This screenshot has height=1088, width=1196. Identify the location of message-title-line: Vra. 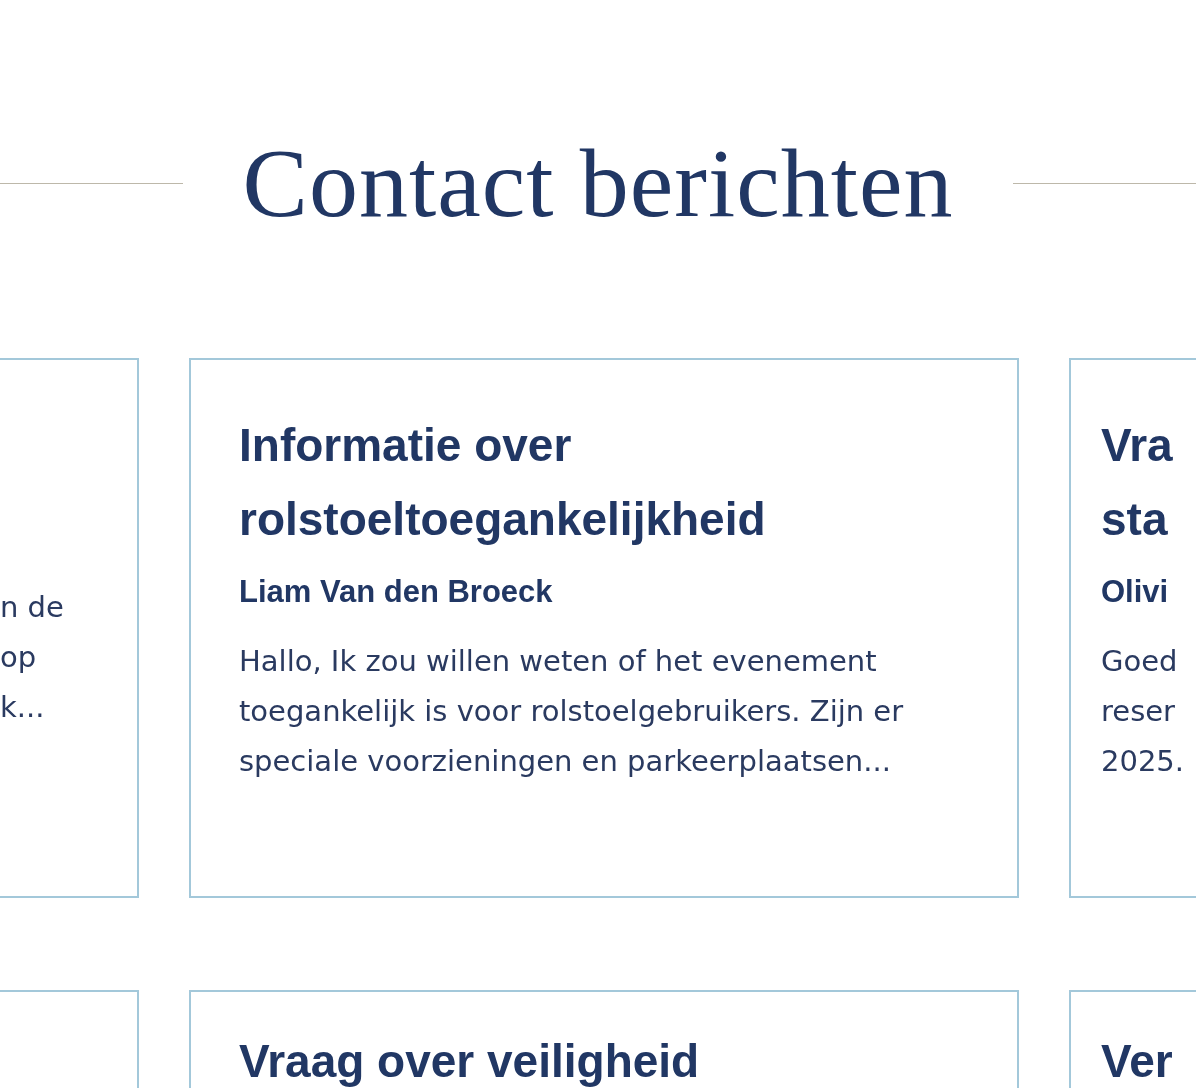
(1137, 445).